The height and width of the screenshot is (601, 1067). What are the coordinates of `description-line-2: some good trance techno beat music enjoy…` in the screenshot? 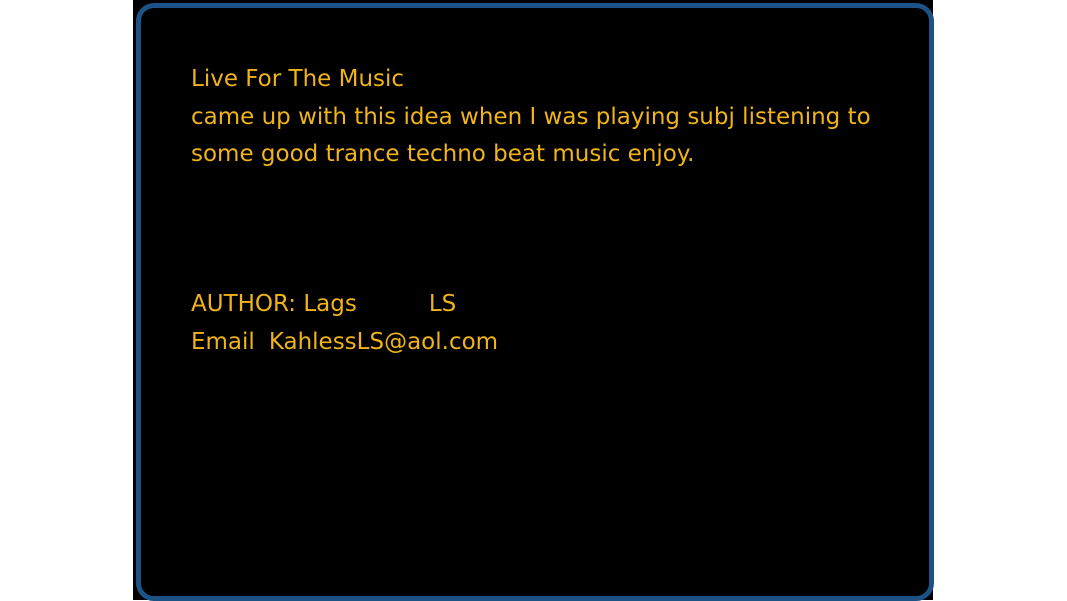 It's located at (443, 154).